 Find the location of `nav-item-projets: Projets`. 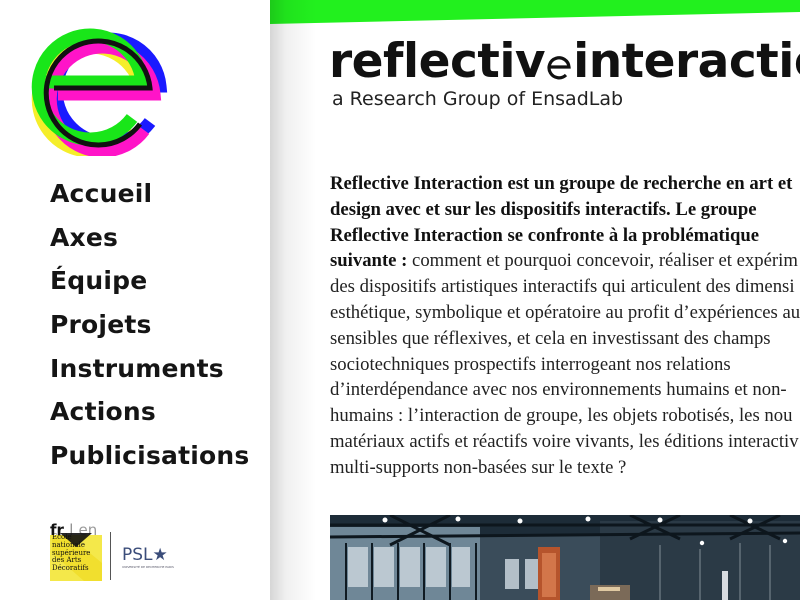

nav-item-projets: Projets is located at coordinates (149, 325).